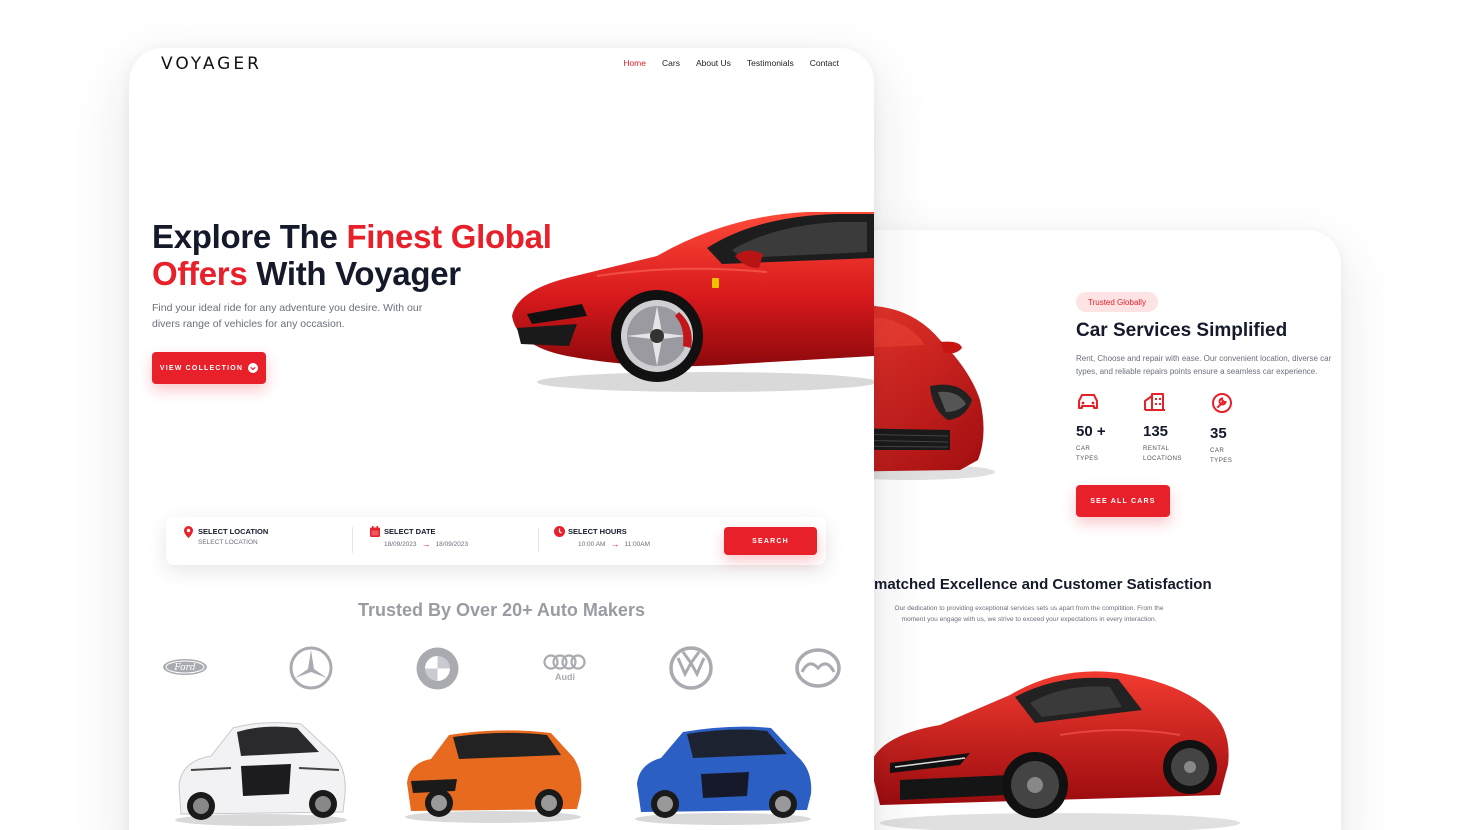 Image resolution: width=1470 pixels, height=830 pixels. I want to click on red-supercar-image, so click(1055, 750).